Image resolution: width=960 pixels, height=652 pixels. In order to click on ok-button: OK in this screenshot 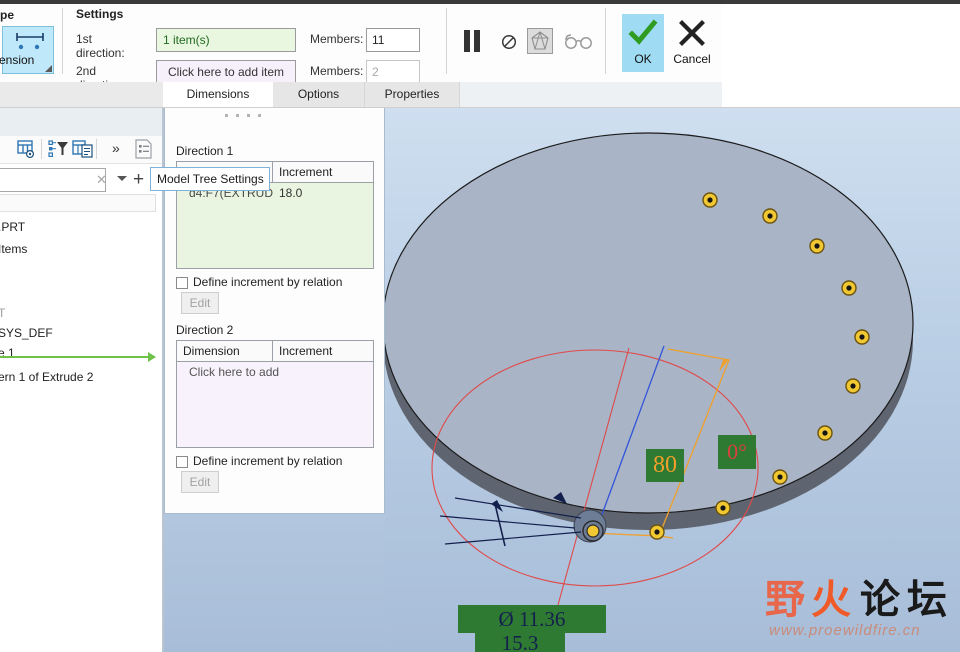, I will do `click(643, 43)`.